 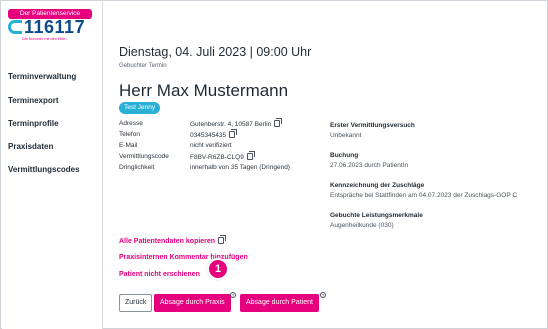 What do you see at coordinates (167, 241) in the screenshot?
I see `copy-all-label: Alle Patientendaten kopieren` at bounding box center [167, 241].